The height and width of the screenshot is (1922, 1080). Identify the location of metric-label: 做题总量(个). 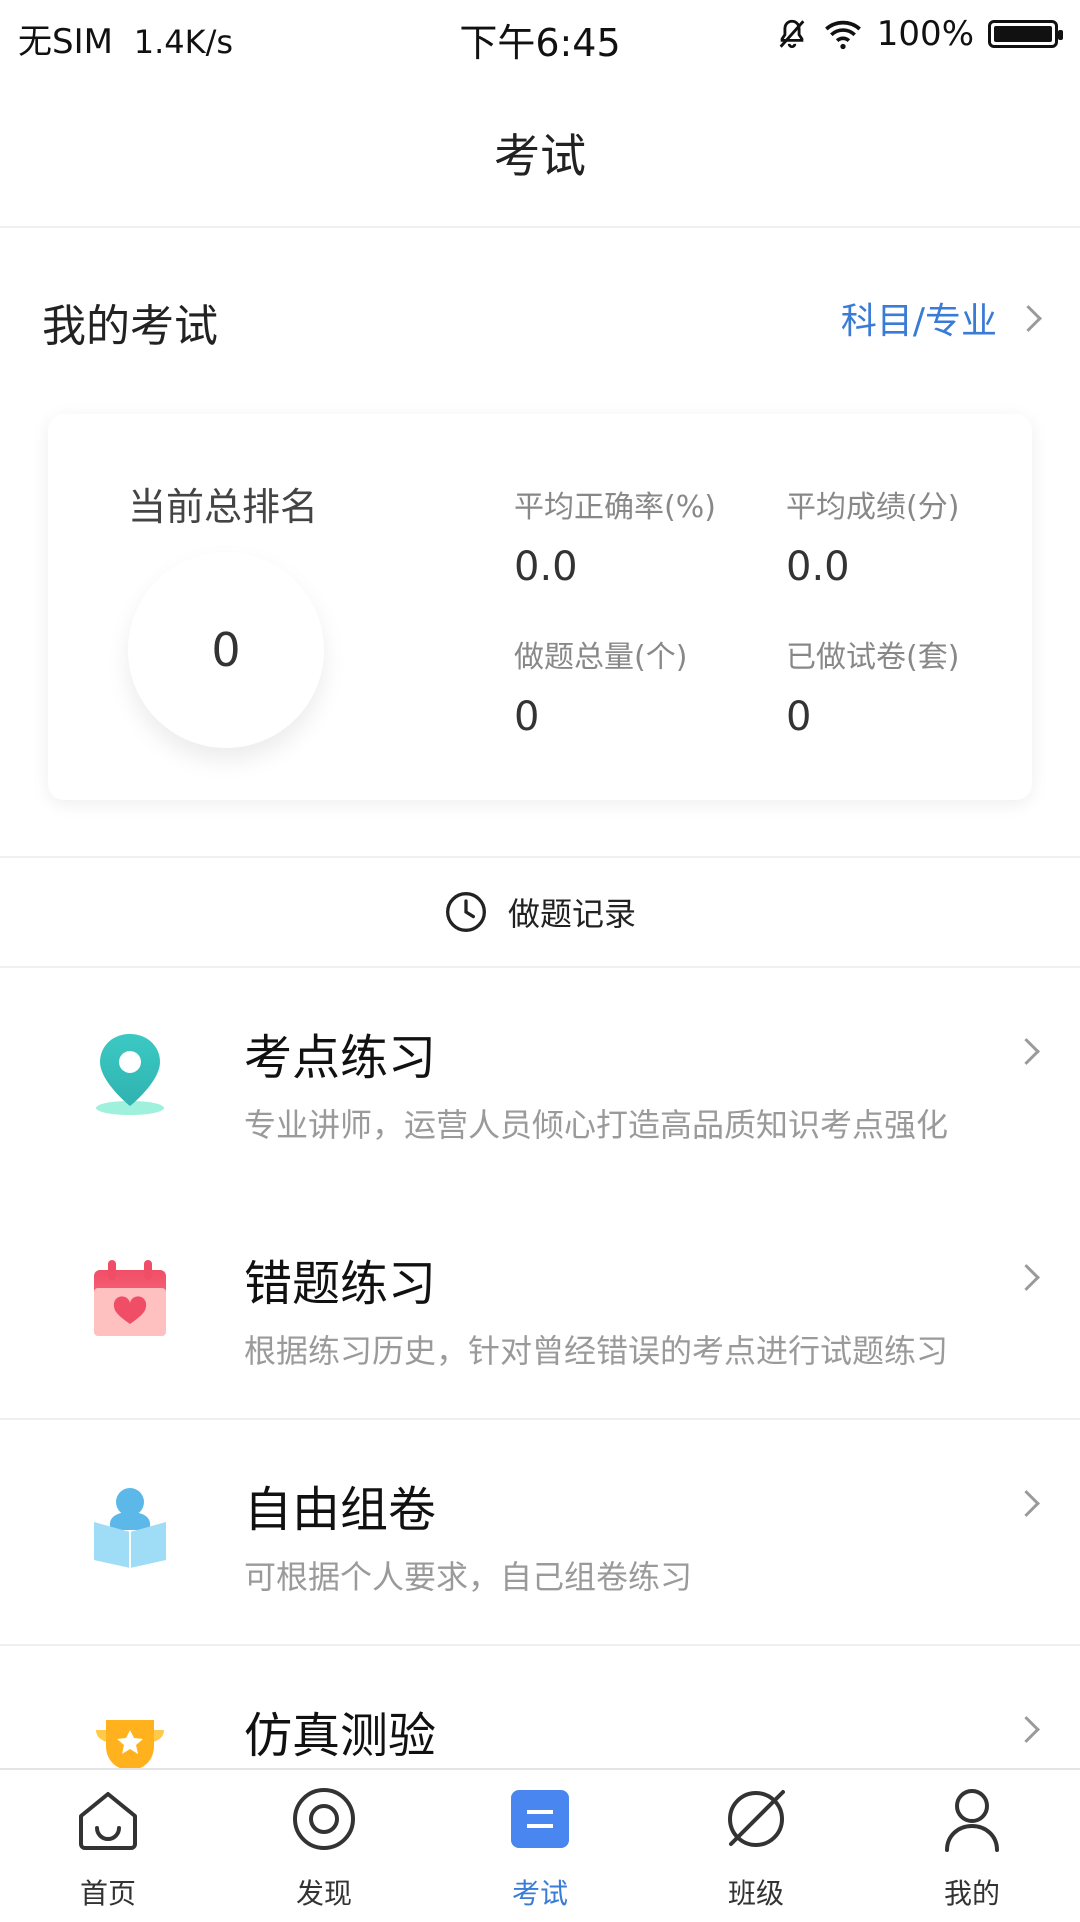
(601, 657).